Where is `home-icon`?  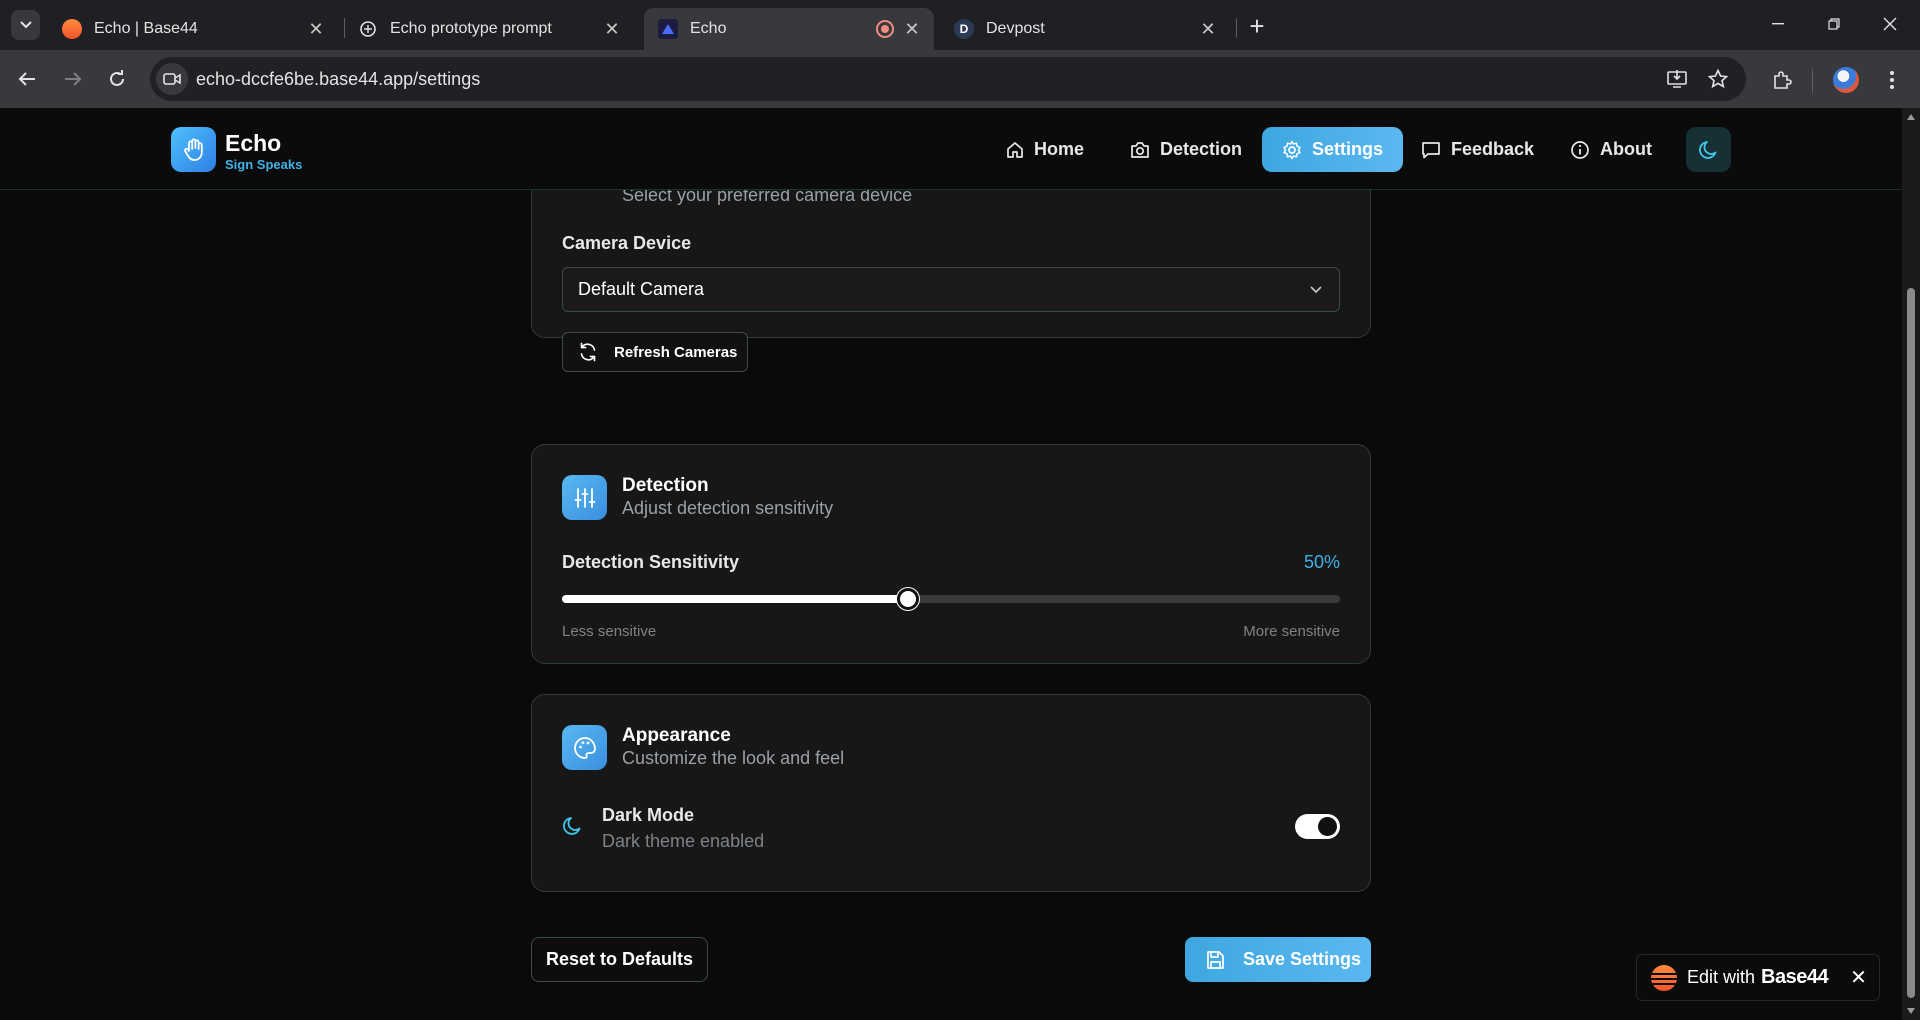 home-icon is located at coordinates (1015, 149).